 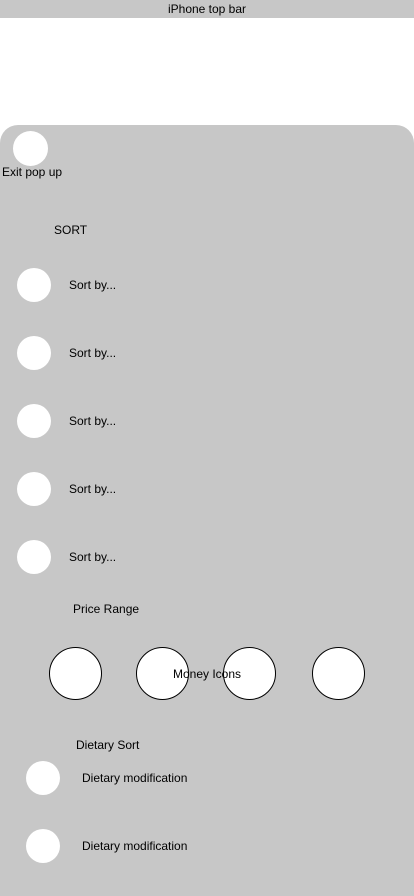 What do you see at coordinates (30, 148) in the screenshot?
I see `exit-popup-button` at bounding box center [30, 148].